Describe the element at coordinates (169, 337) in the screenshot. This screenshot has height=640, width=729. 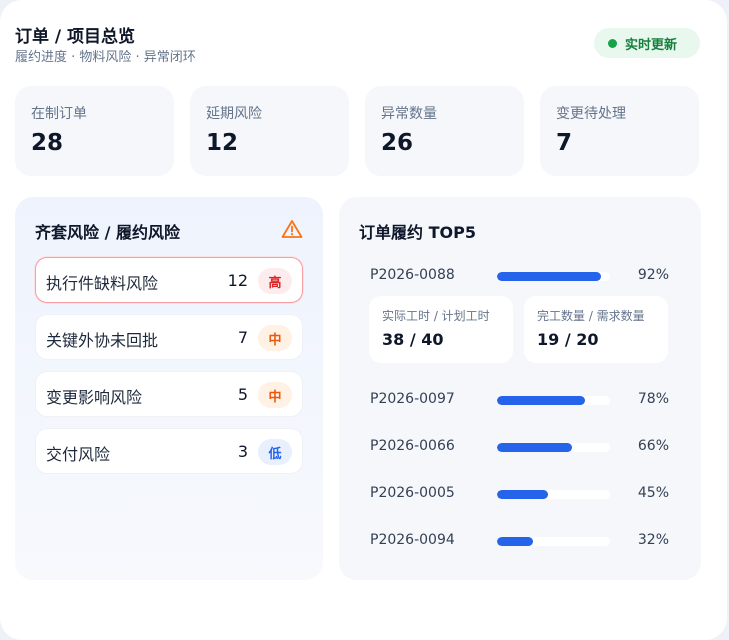
I see `risk-item-outsourcing-approval: 关键外协未回批 7 中` at that location.